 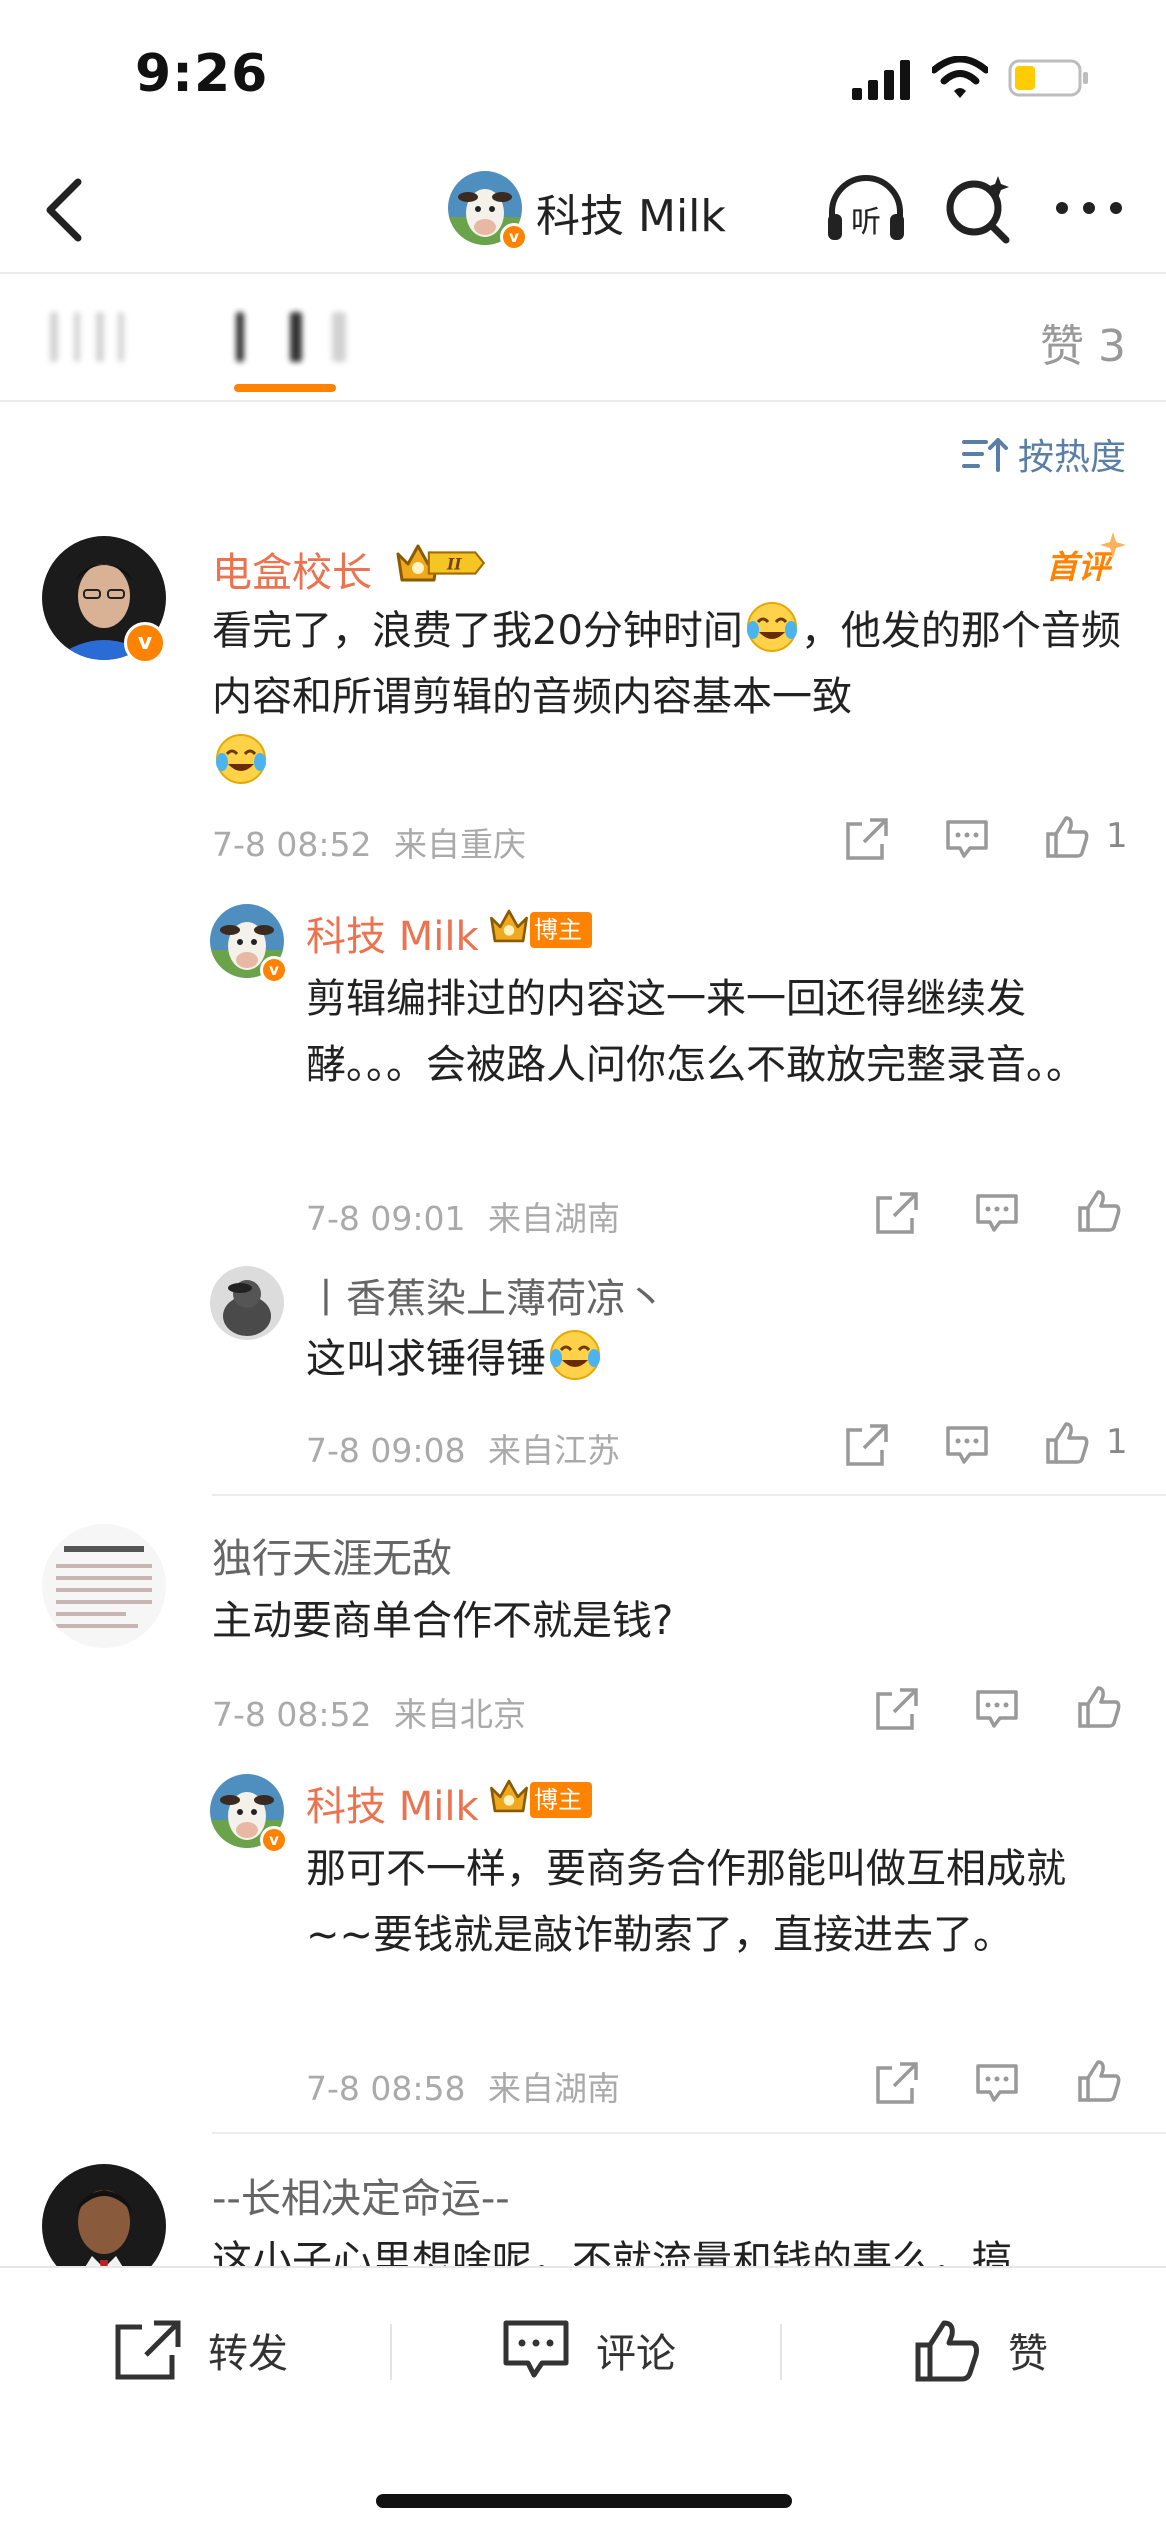 I want to click on battery-icon, so click(x=1048, y=78).